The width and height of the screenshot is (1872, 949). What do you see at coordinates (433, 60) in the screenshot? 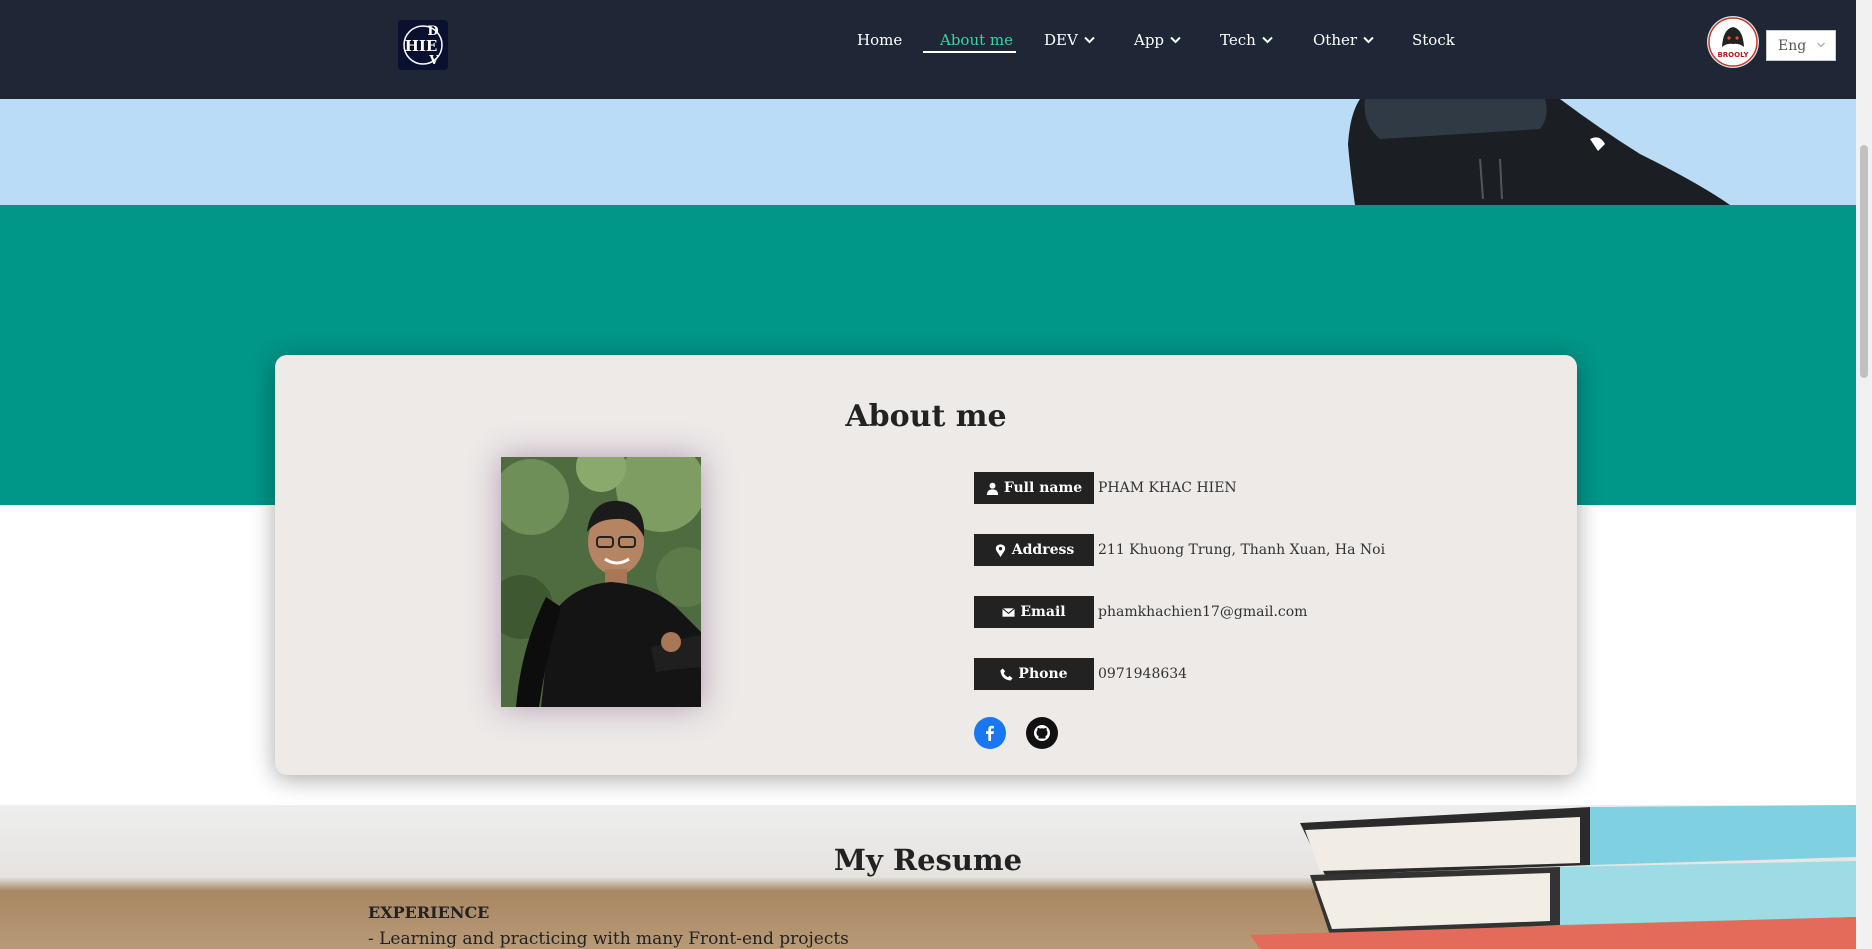
I see `svg-text: V` at bounding box center [433, 60].